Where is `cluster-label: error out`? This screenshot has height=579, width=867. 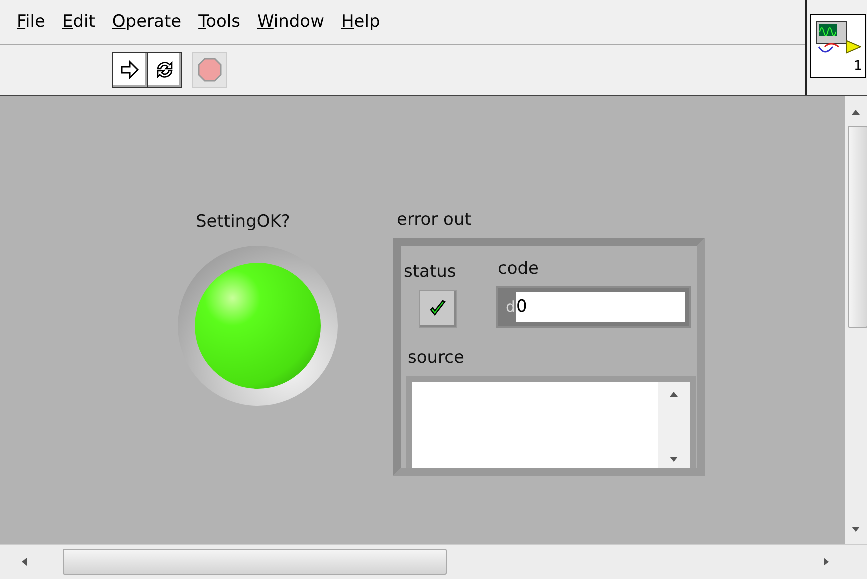
cluster-label: error out is located at coordinates (434, 220).